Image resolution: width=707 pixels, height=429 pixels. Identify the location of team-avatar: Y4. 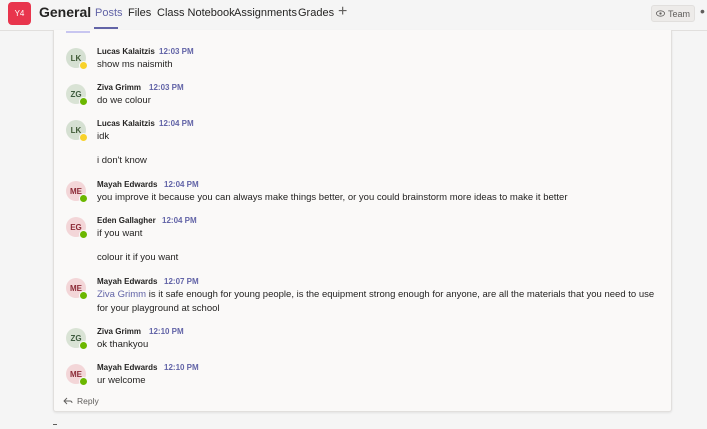
(19, 13).